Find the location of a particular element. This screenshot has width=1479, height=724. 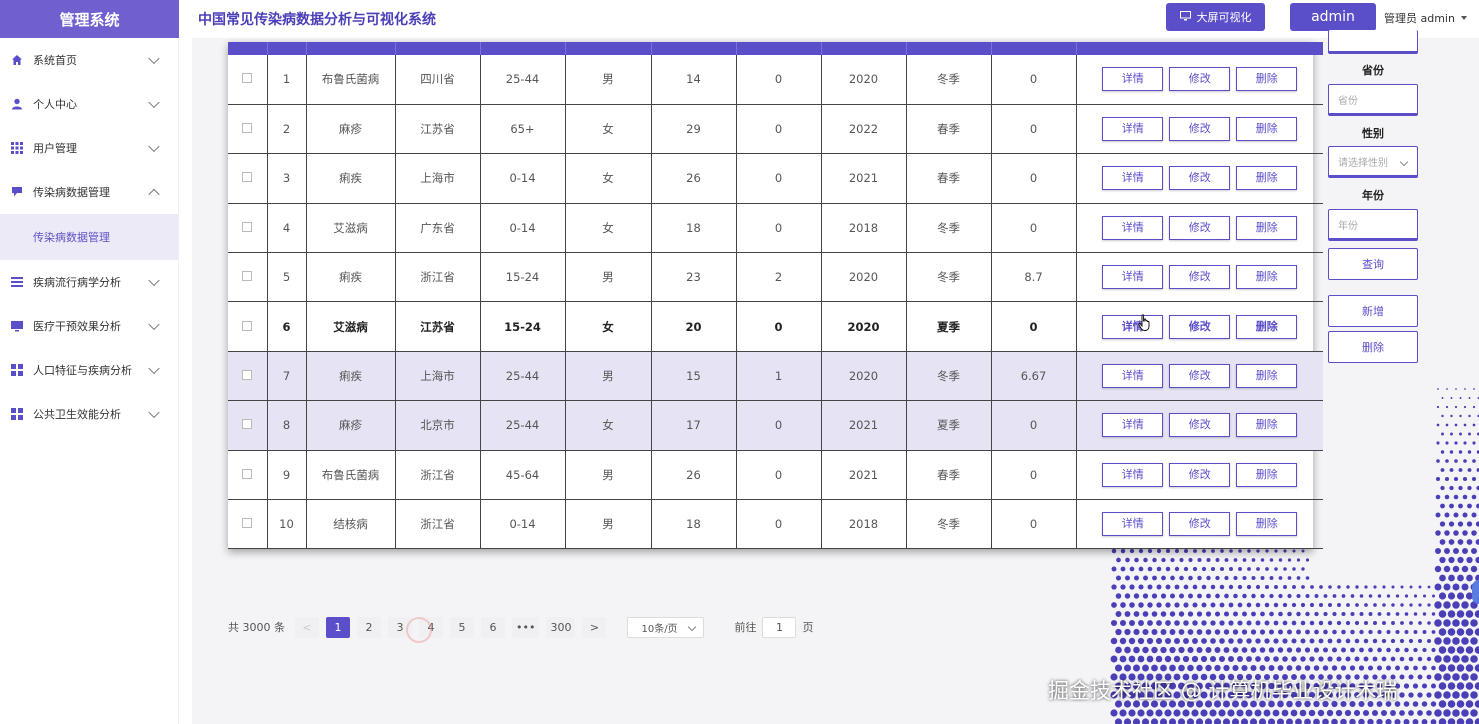

table-row: 9 布鲁氏菌病 浙江省 45-64 男 26 0 2021 春季 0 详情 修改 删除 is located at coordinates (775, 475).